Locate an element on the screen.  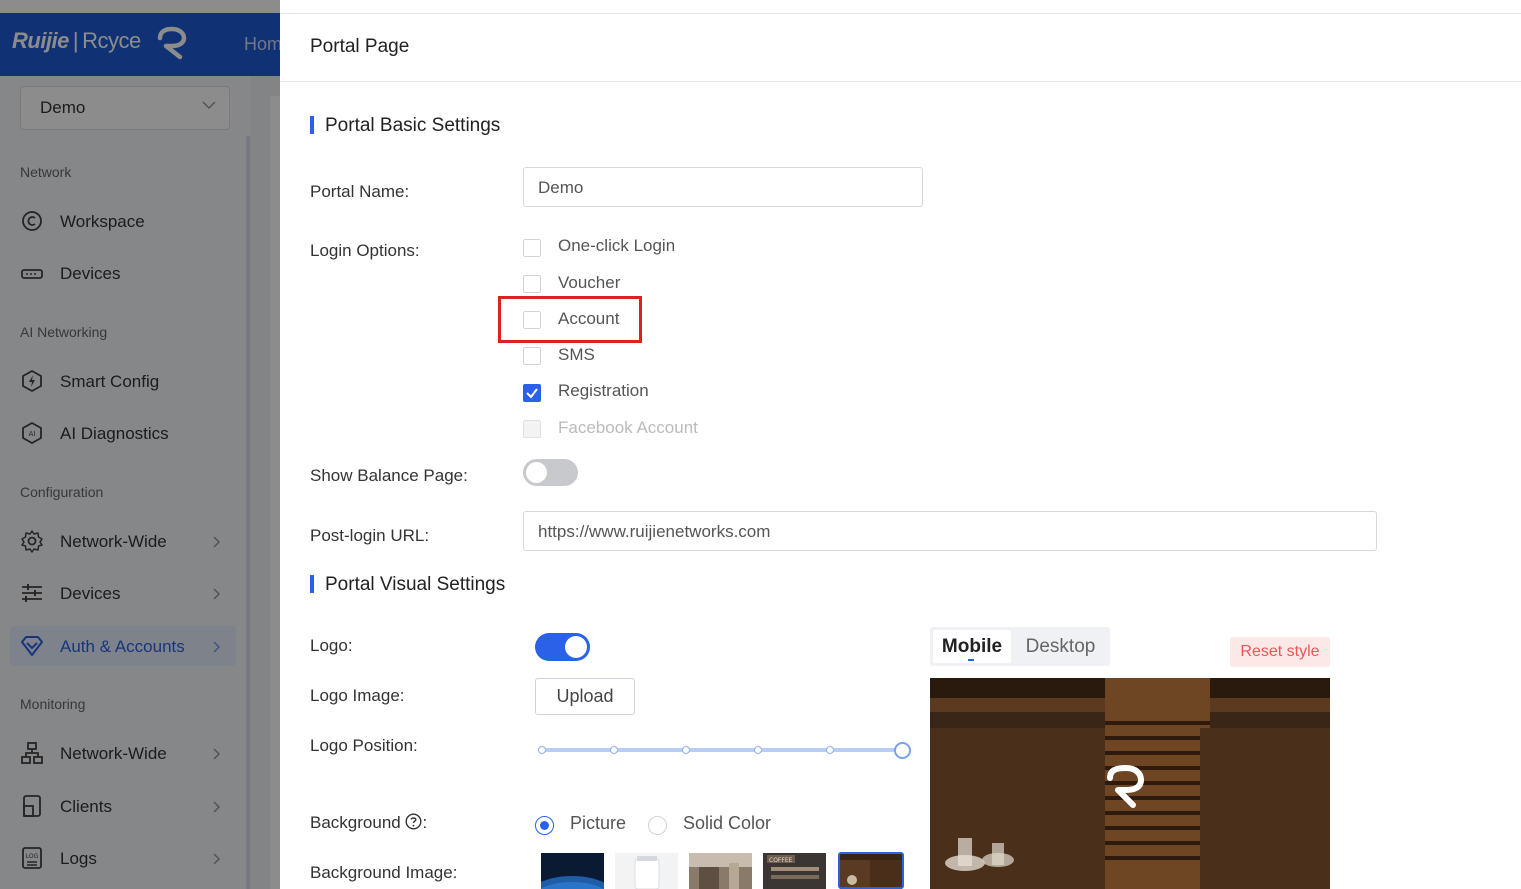
background-thumb-device is located at coordinates (646, 871).